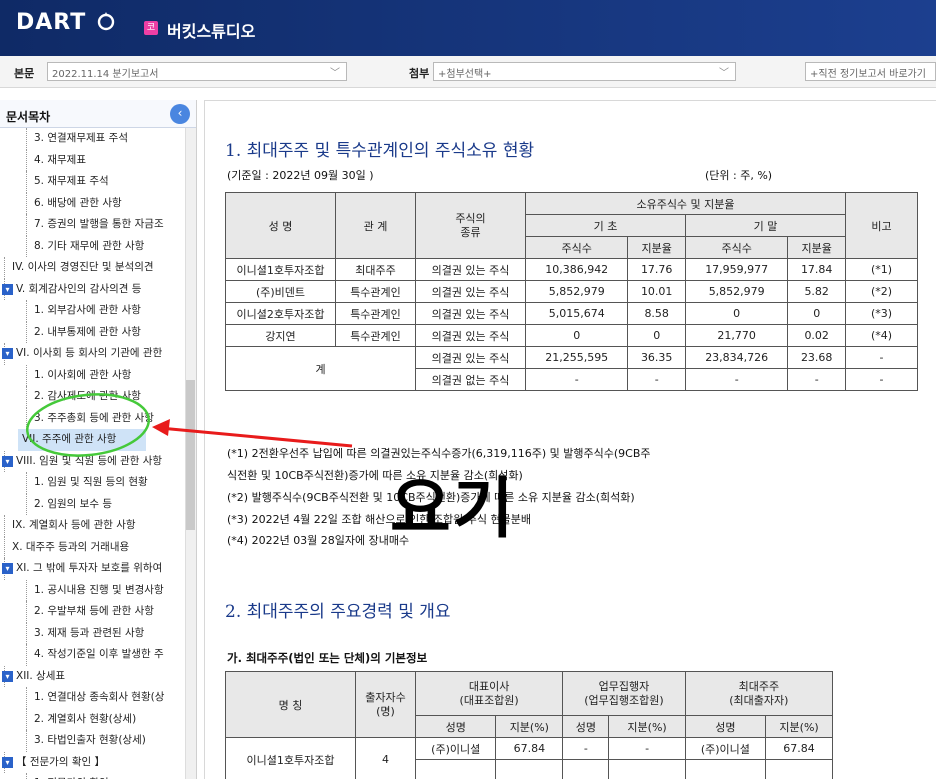  What do you see at coordinates (92, 268) in the screenshot?
I see `sidebar-toc-item: IV. 이사의 경영진단 및 분석의견` at bounding box center [92, 268].